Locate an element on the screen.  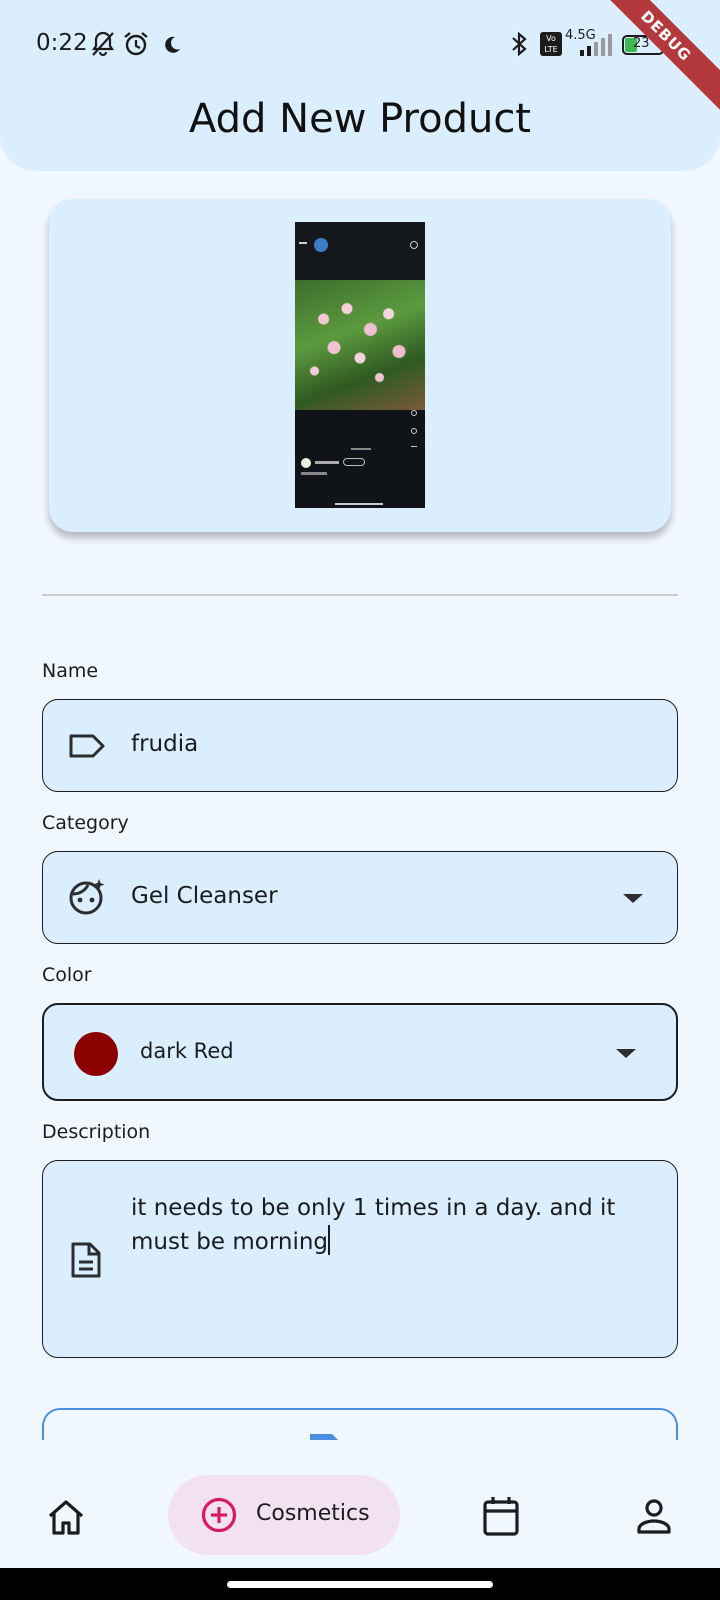
status-bar: 0:22 Vo LTE 4.5G 23 is located at coordinates (360, 45).